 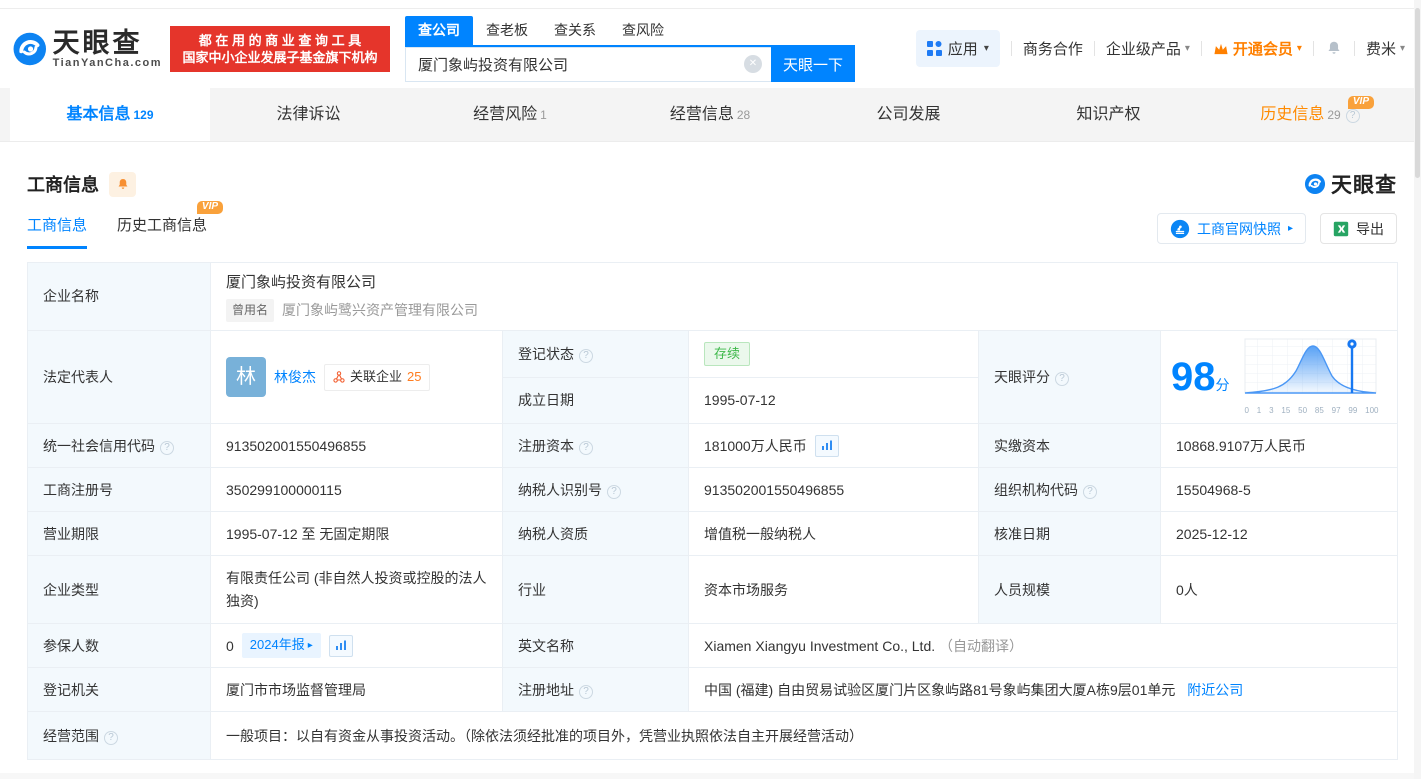 I want to click on capital-trend-icon, so click(x=826, y=445).